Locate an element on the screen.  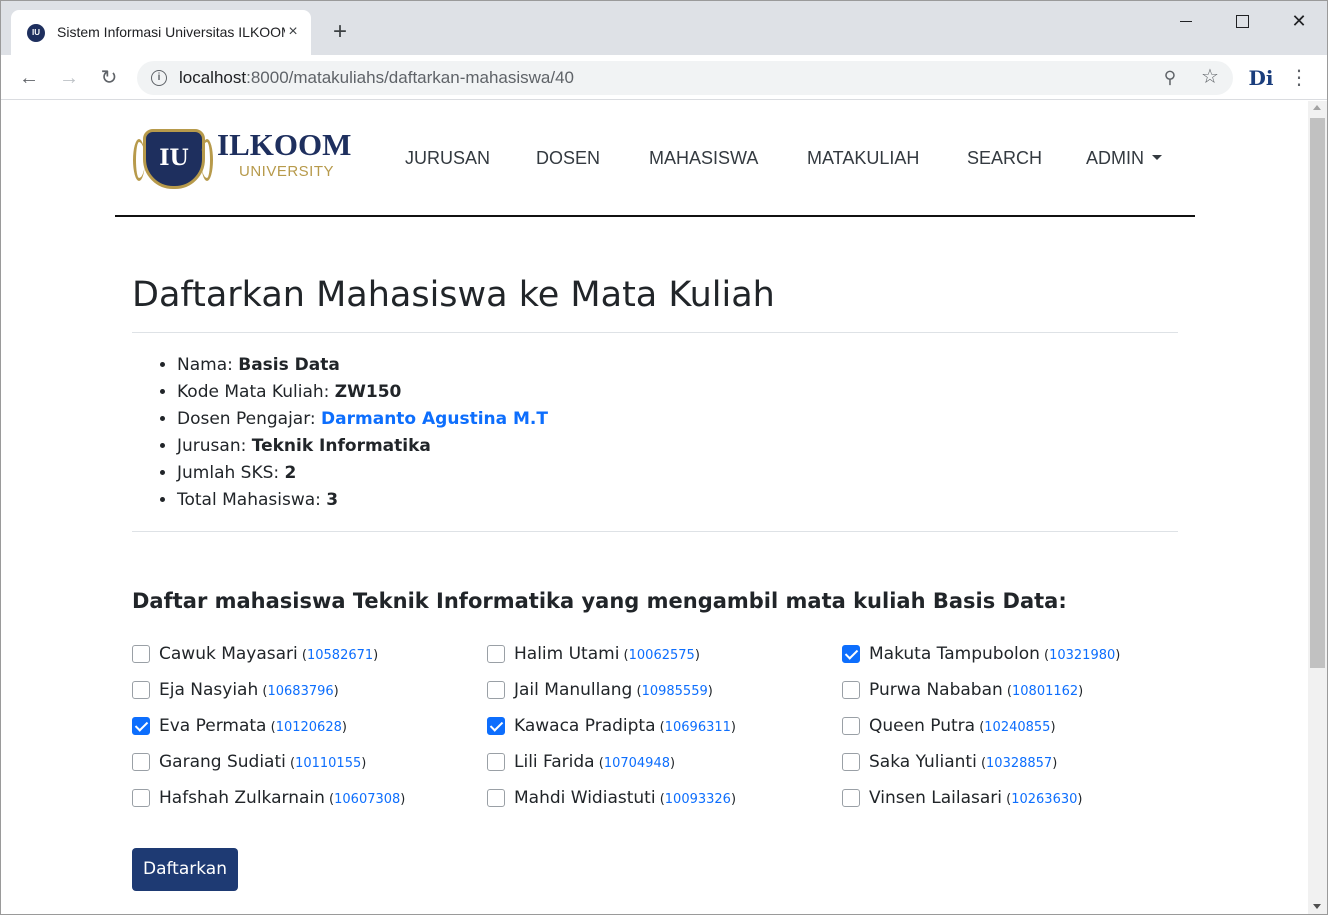
student-label: Lili Farida (10704948) is located at coordinates (594, 762).